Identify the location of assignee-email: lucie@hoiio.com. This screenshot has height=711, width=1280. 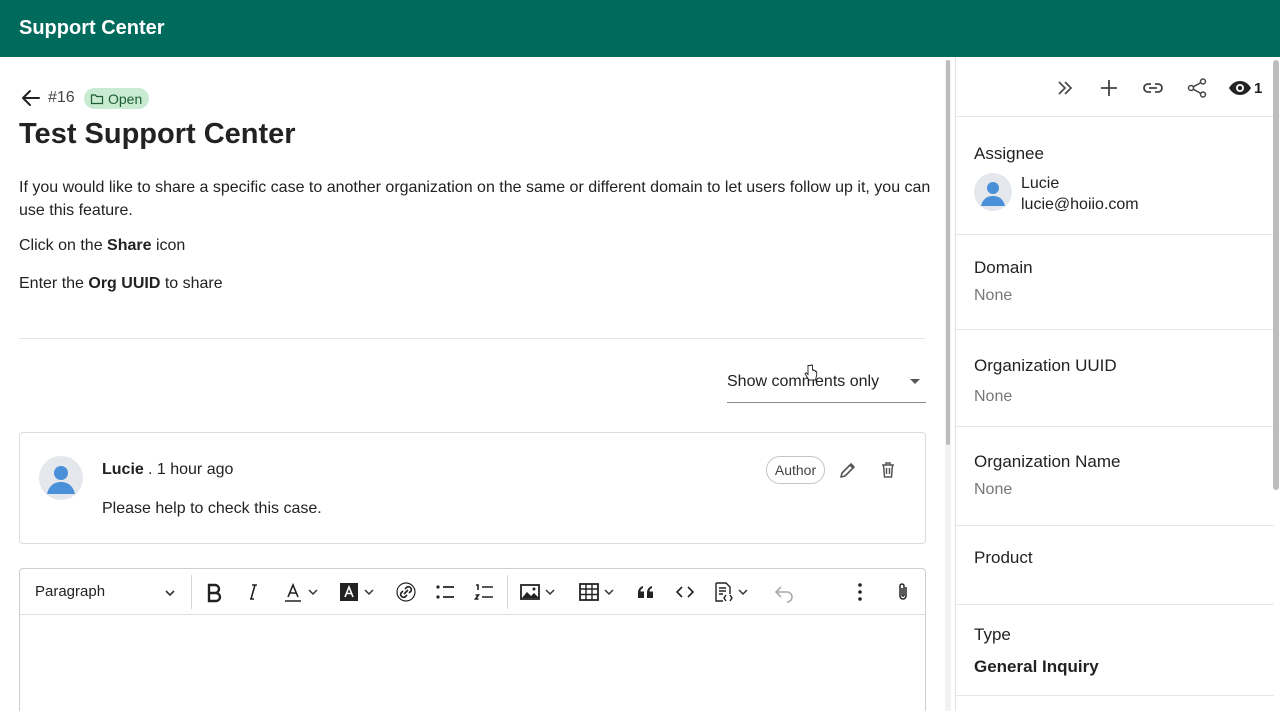
(1080, 204).